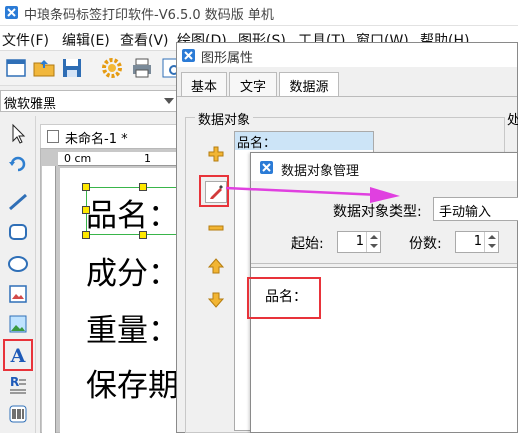  I want to click on menu-view: 查看(V), so click(144, 40).